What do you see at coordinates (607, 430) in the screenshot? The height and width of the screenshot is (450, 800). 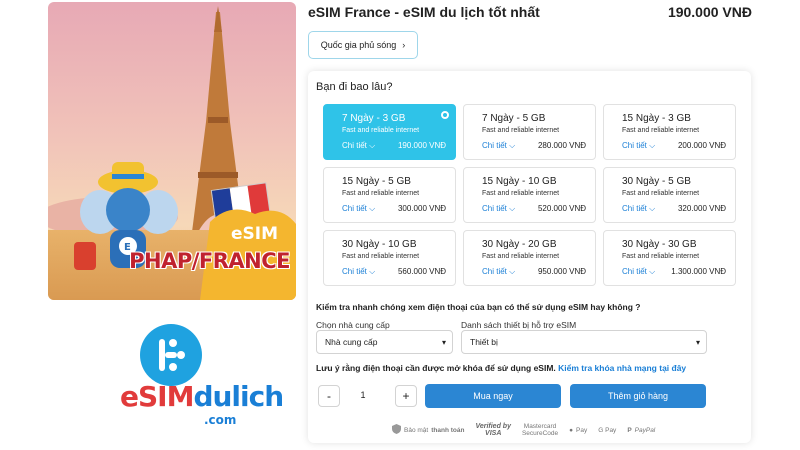 I see `google-pay-badge: G Pay` at bounding box center [607, 430].